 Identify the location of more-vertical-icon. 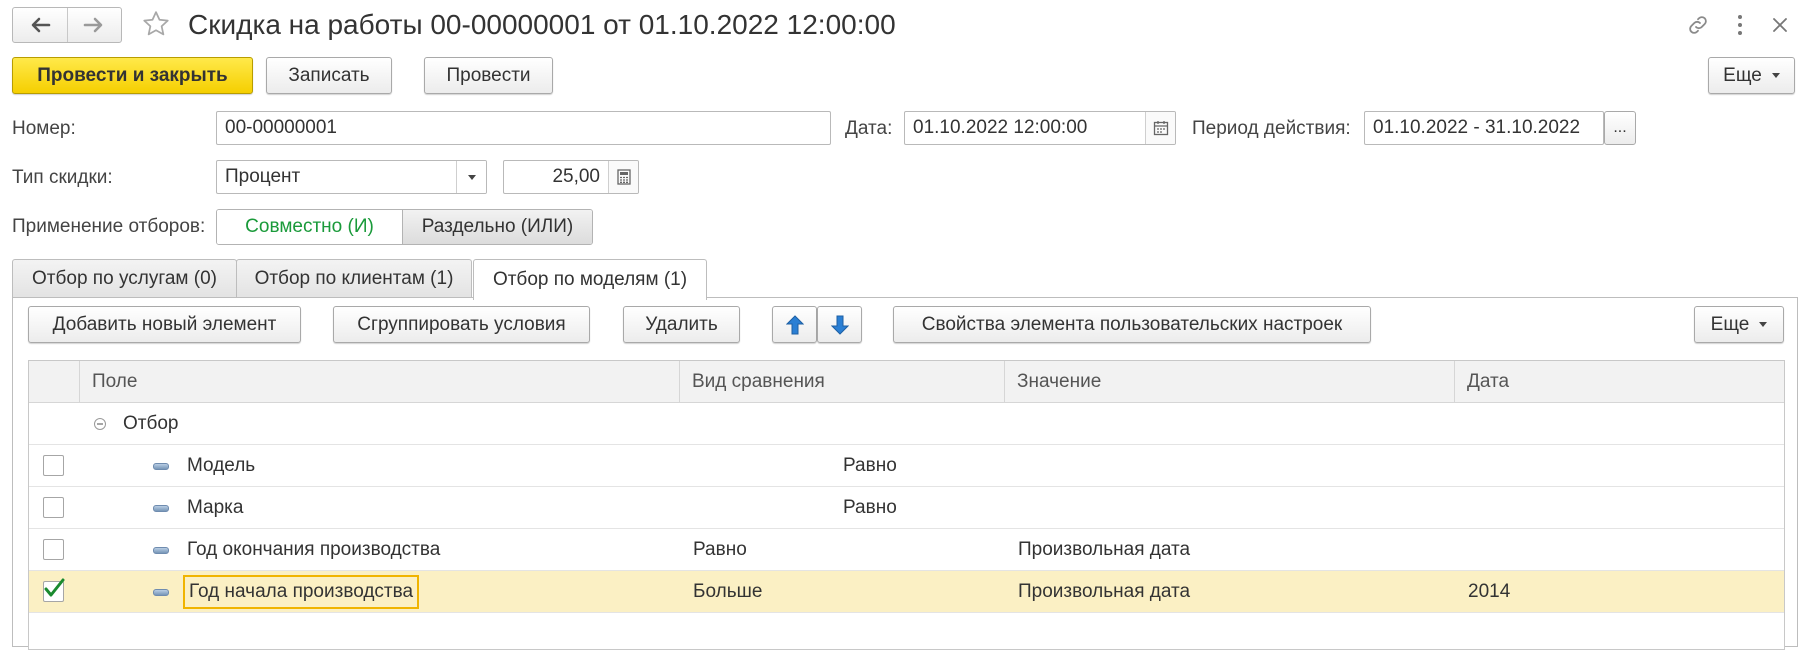
(1740, 25).